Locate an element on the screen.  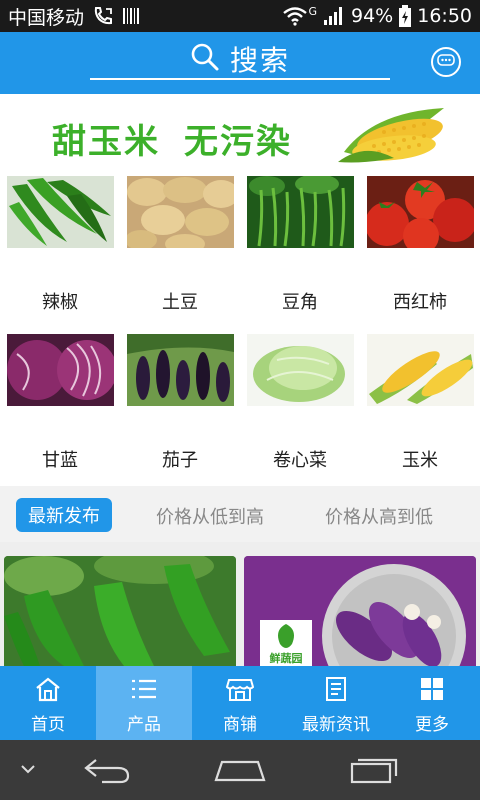
home-button-icon is located at coordinates (240, 770).